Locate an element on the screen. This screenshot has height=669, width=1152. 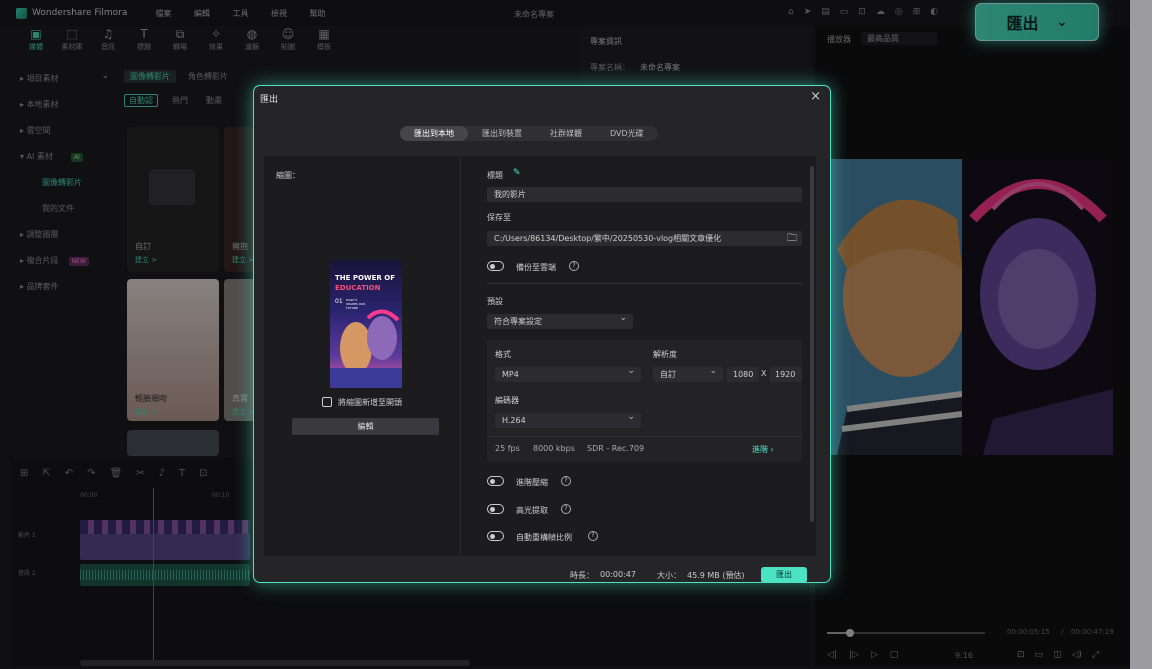
export-tabs: 匯出到本地 匯出到裝置 社群媒體 DVD光碟 is located at coordinates (529, 133).